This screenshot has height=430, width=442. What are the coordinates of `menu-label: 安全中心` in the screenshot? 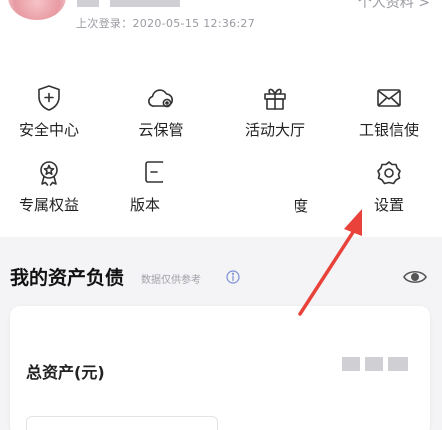 It's located at (48, 130).